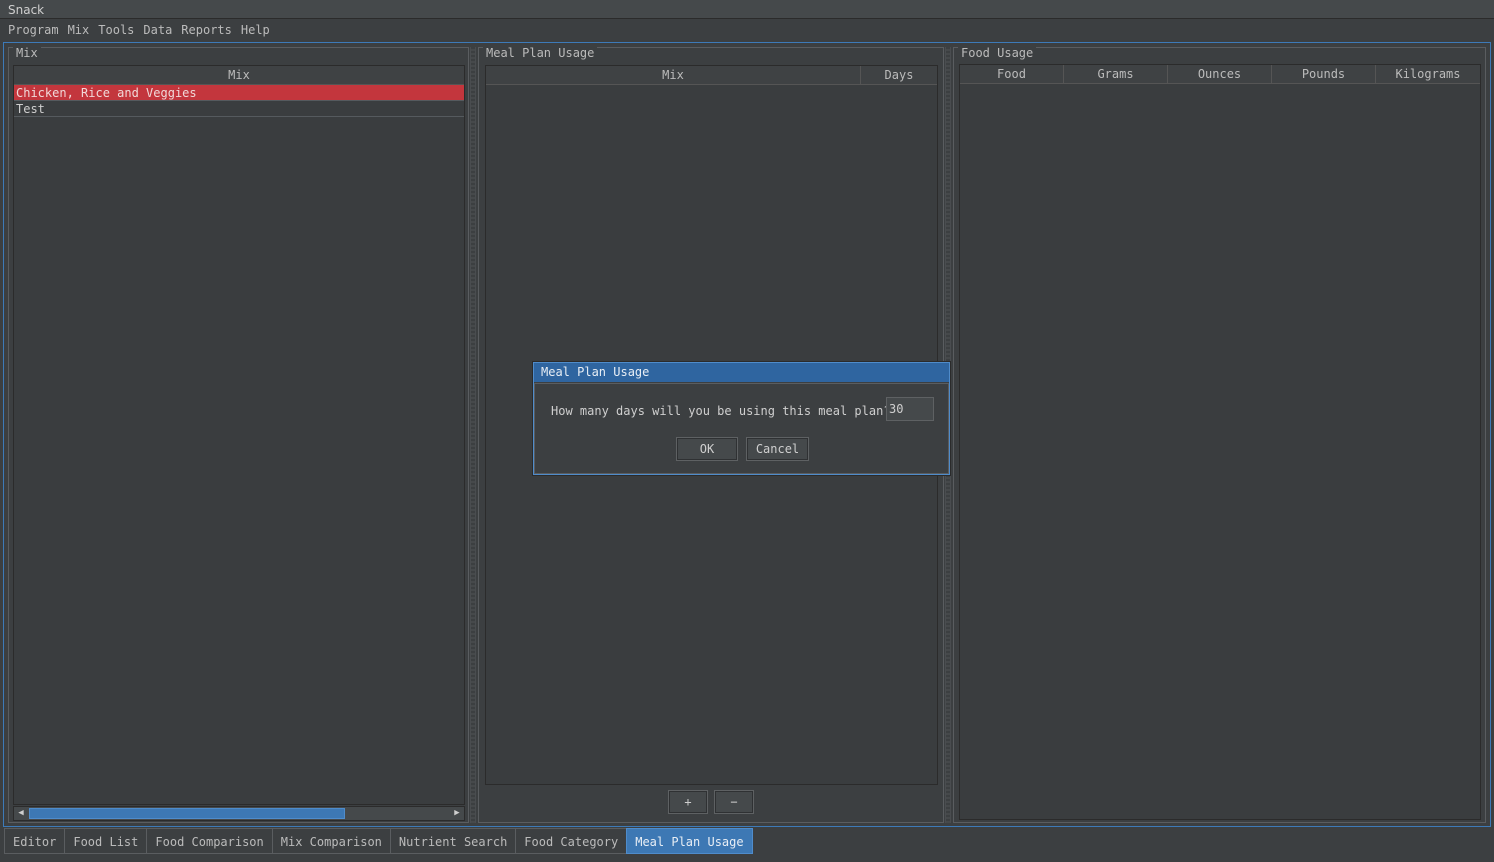 Image resolution: width=1494 pixels, height=862 pixels. What do you see at coordinates (21, 813) in the screenshot?
I see `scroll-left-icon: ◀` at bounding box center [21, 813].